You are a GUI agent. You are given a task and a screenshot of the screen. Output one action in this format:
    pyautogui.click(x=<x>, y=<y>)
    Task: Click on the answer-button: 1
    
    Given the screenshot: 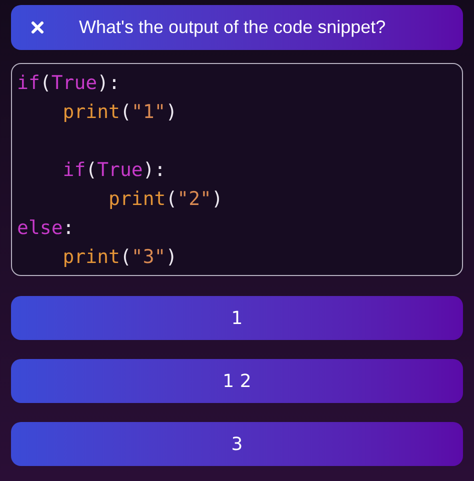 What is the action you would take?
    pyautogui.click(x=237, y=318)
    